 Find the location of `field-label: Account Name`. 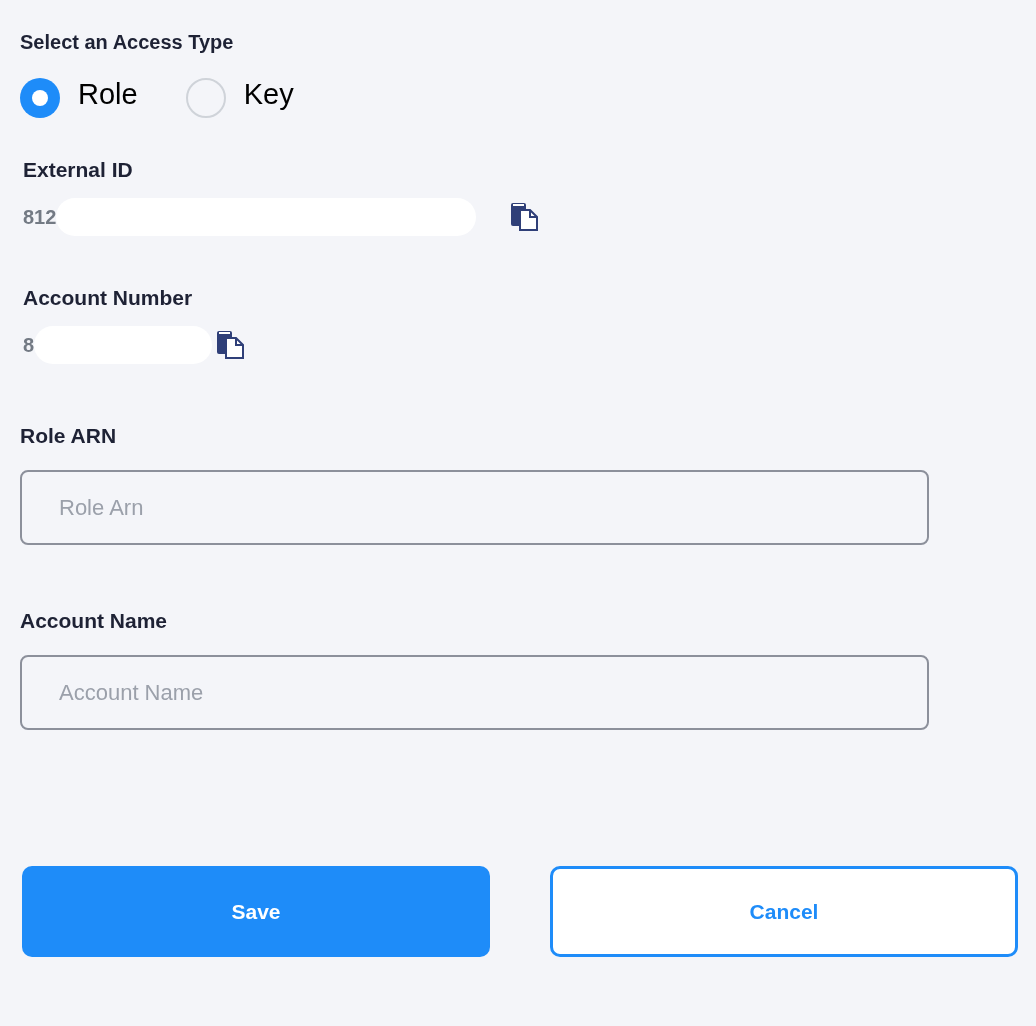

field-label: Account Name is located at coordinates (94, 621).